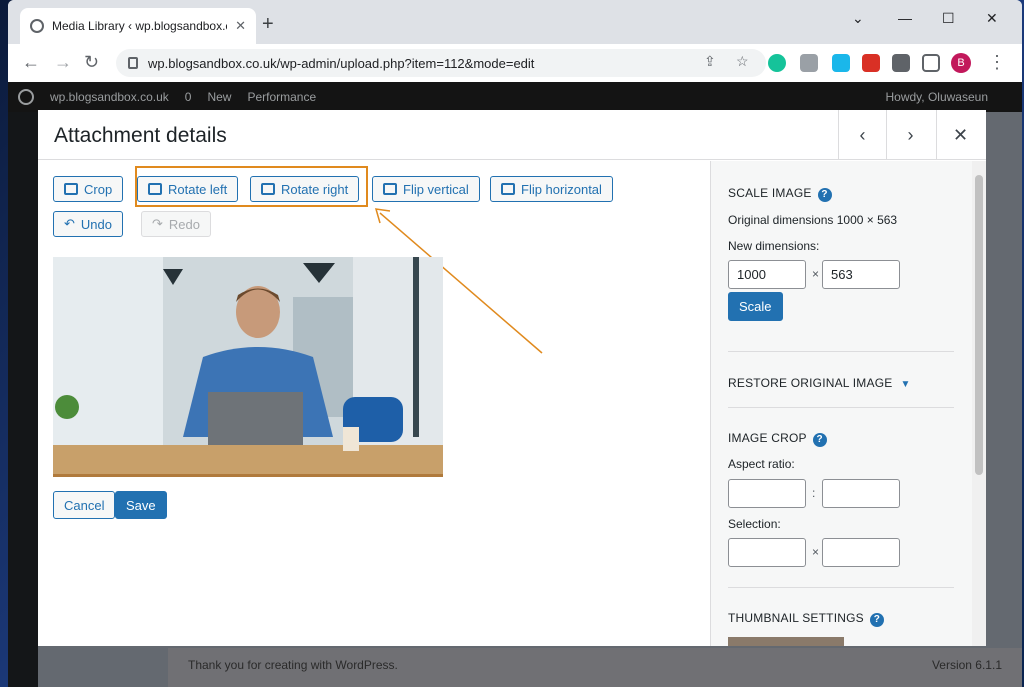  I want to click on extension-icon, so click(871, 63).